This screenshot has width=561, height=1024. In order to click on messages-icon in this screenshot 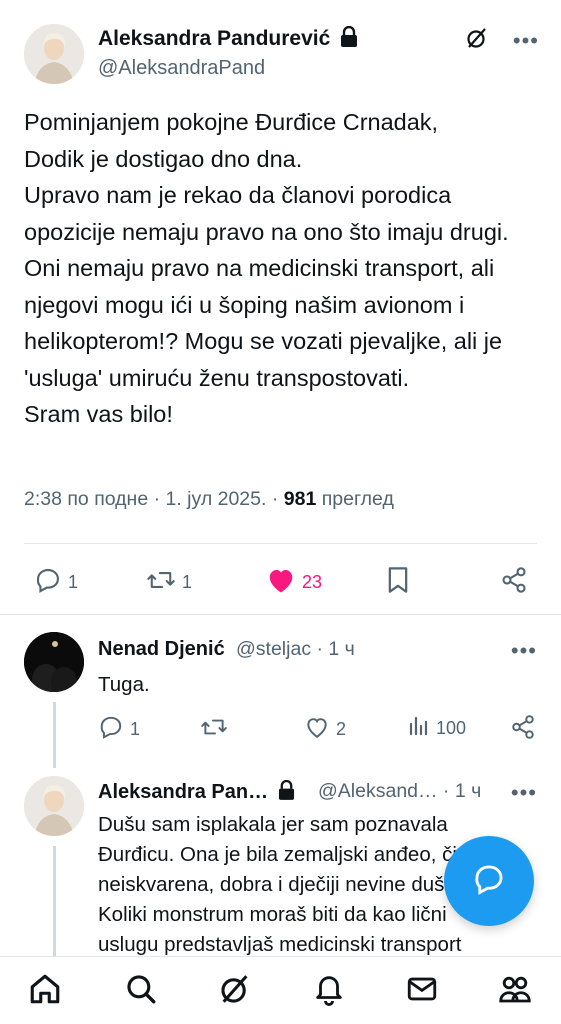, I will do `click(422, 991)`.